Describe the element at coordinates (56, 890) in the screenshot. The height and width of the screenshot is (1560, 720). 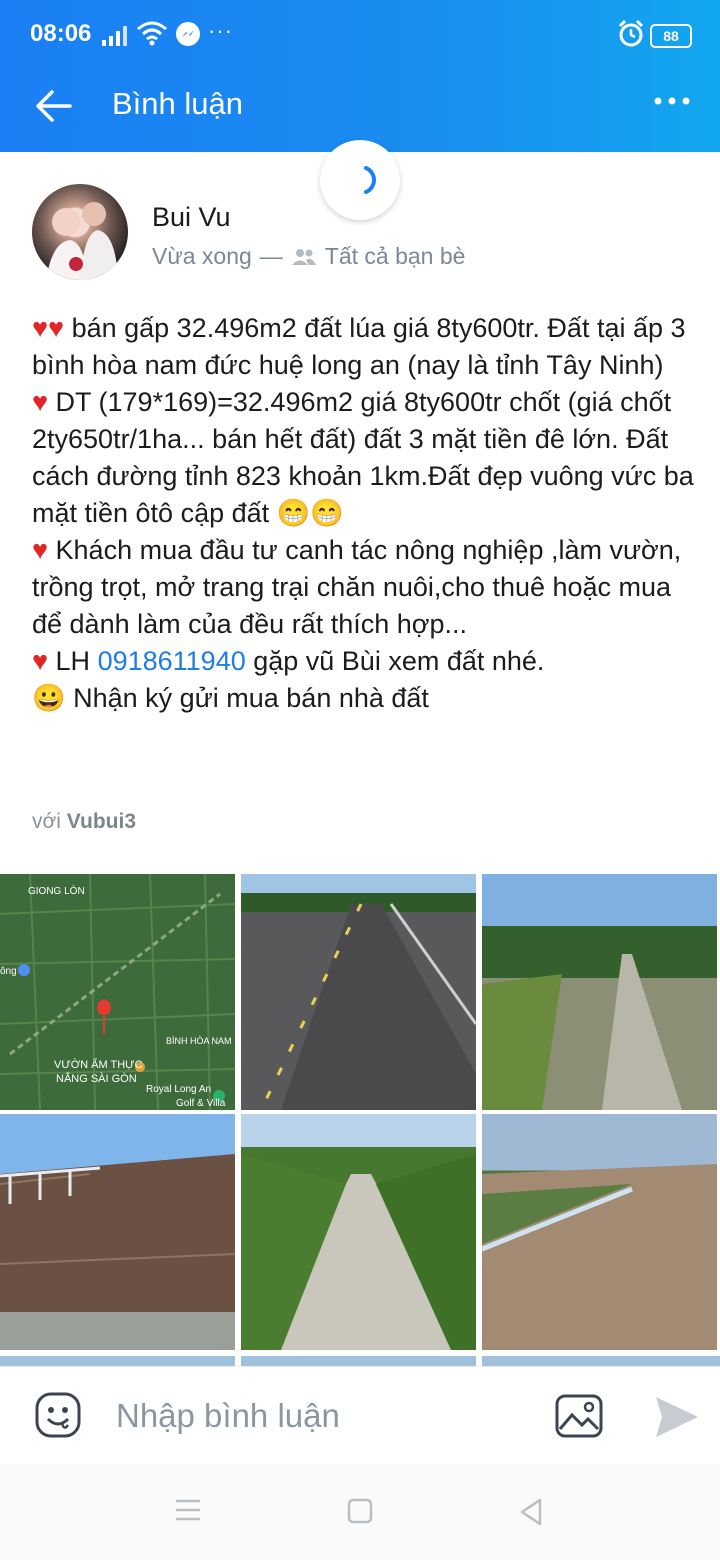
I see `map-label: GIONG LÒN` at that location.